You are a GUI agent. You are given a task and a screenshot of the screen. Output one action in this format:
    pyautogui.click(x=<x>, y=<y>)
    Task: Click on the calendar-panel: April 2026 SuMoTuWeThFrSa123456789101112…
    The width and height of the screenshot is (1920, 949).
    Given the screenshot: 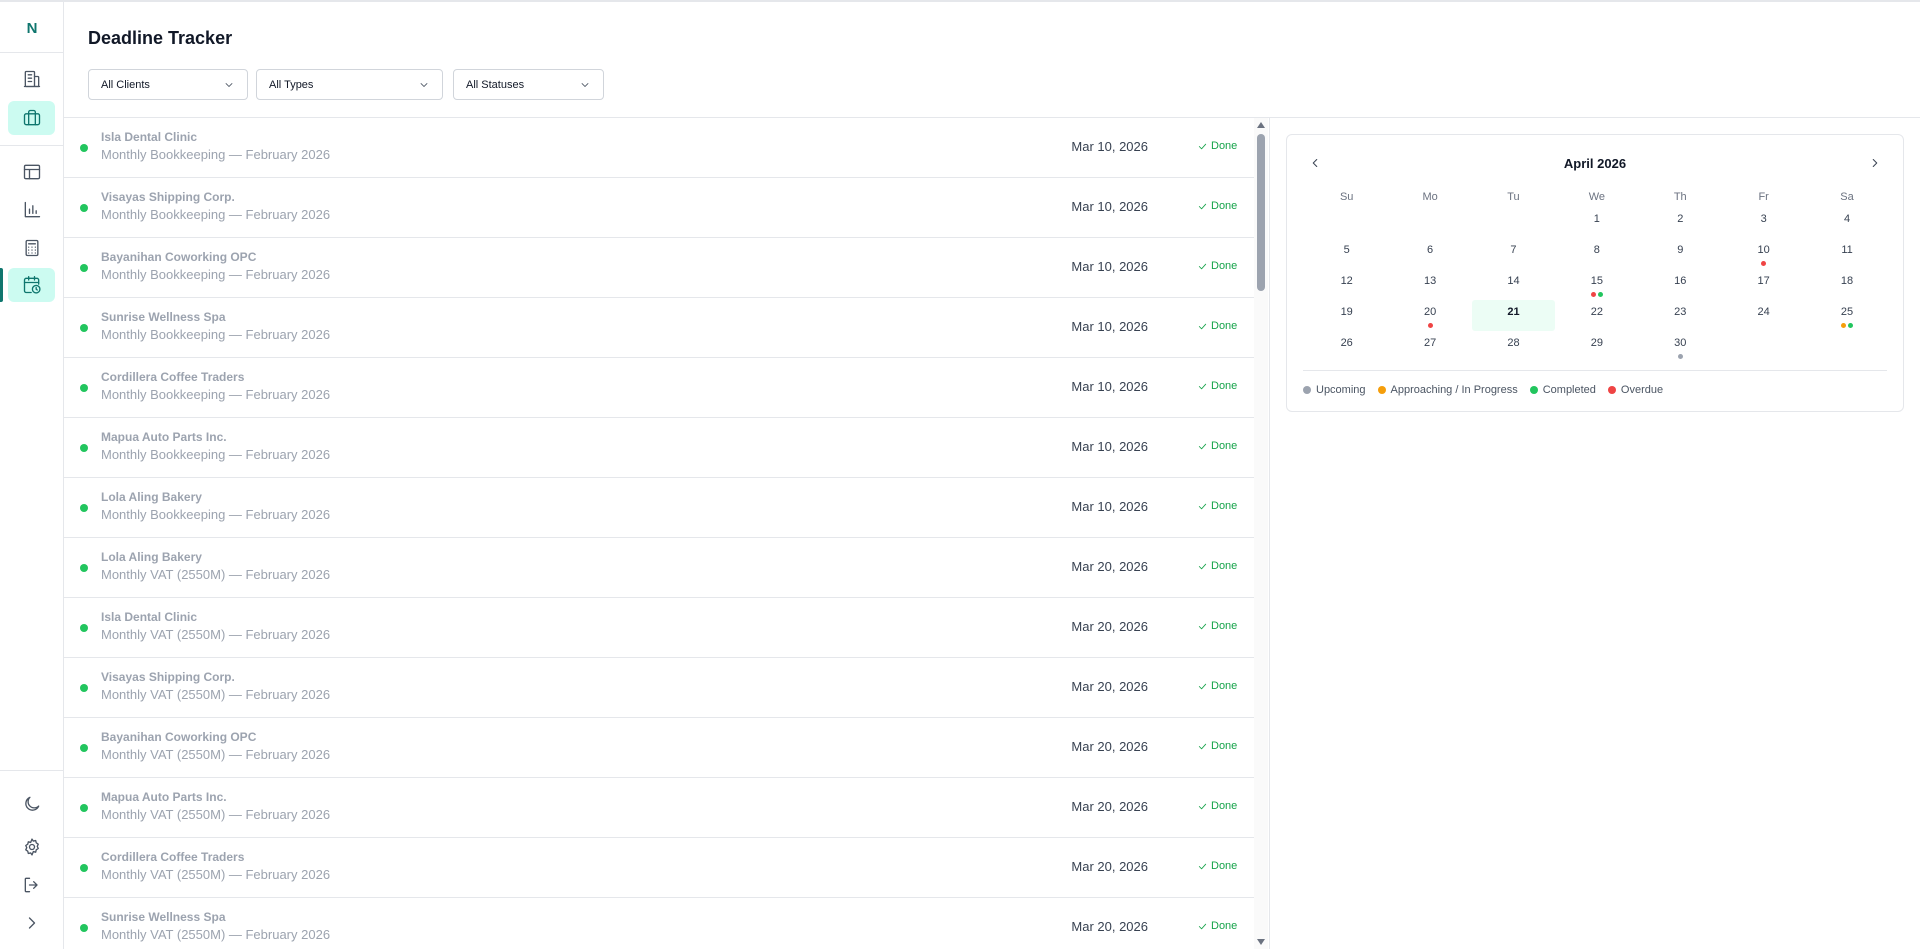 What is the action you would take?
    pyautogui.click(x=1595, y=273)
    